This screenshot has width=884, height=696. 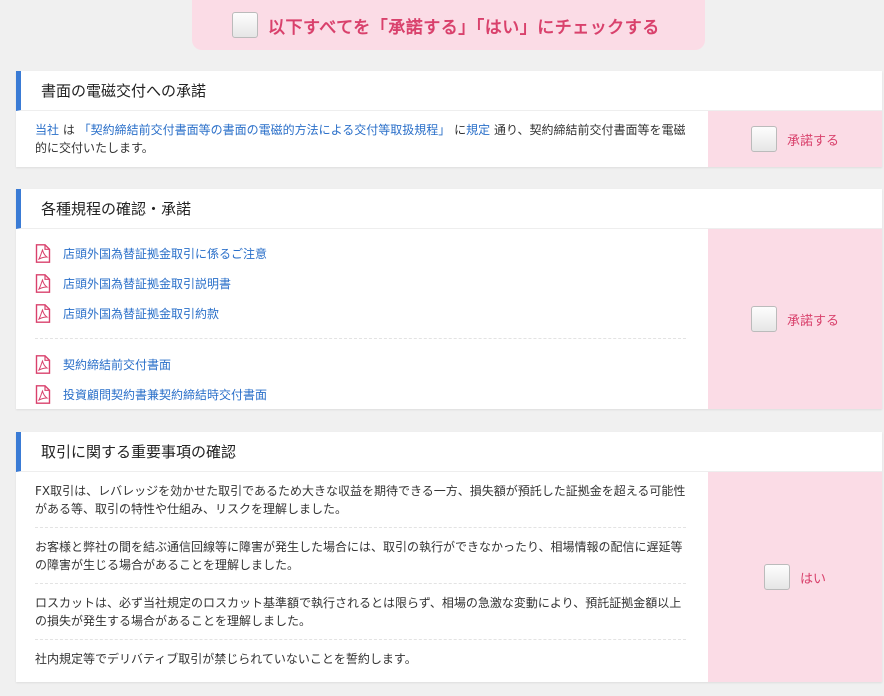 I want to click on document-link-label: 店頭外国為替証拠金取引に係るご注意, so click(x=165, y=253).